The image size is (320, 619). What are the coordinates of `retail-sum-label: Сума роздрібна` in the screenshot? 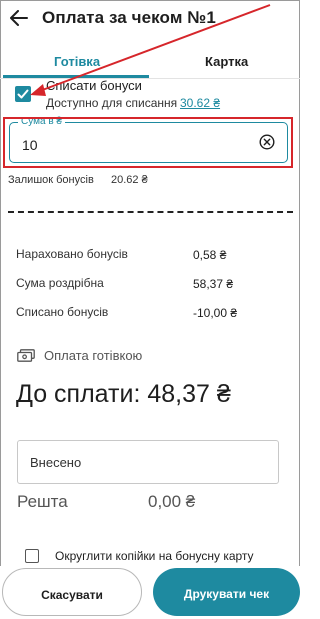 It's located at (60, 283).